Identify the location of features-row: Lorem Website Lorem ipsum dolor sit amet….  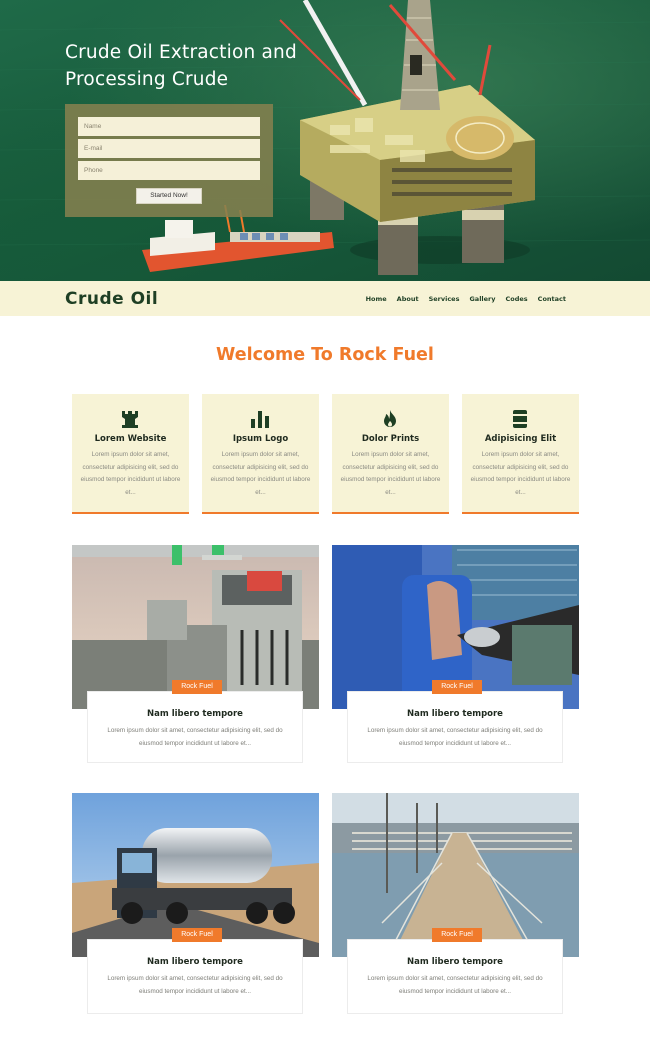
(325, 454).